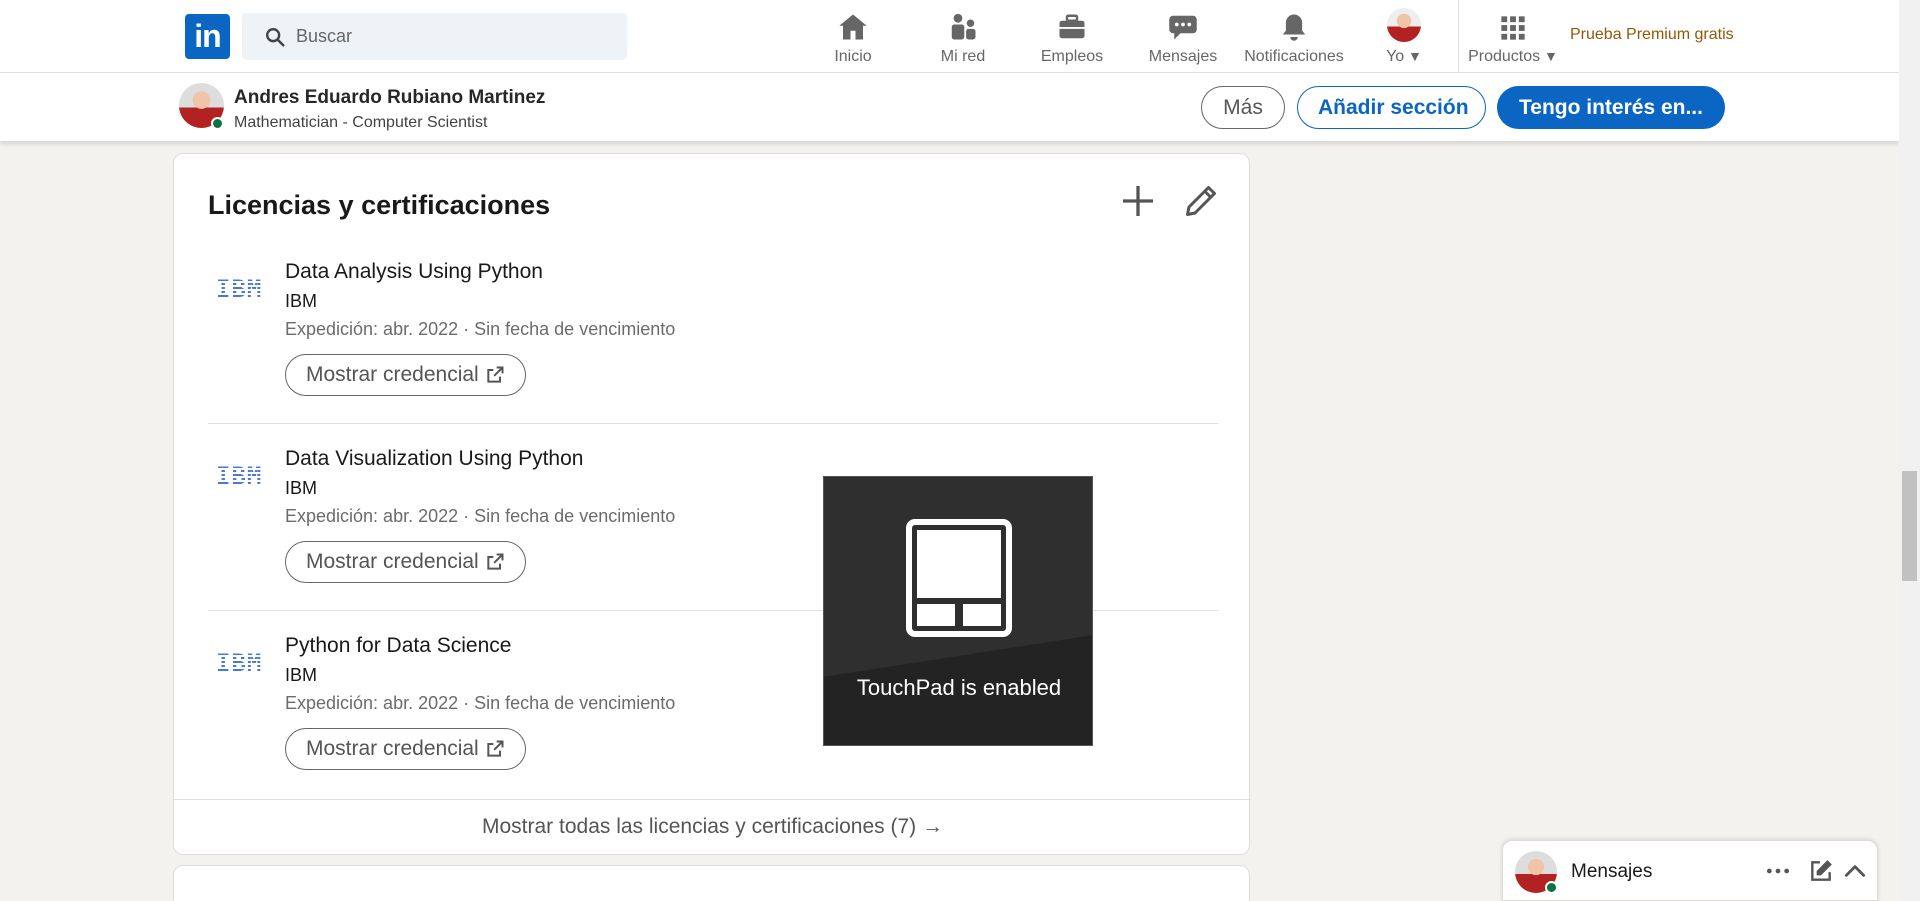  Describe the element at coordinates (361, 122) in the screenshot. I see `profile-headline: Mathematician - Computer Scientist` at that location.